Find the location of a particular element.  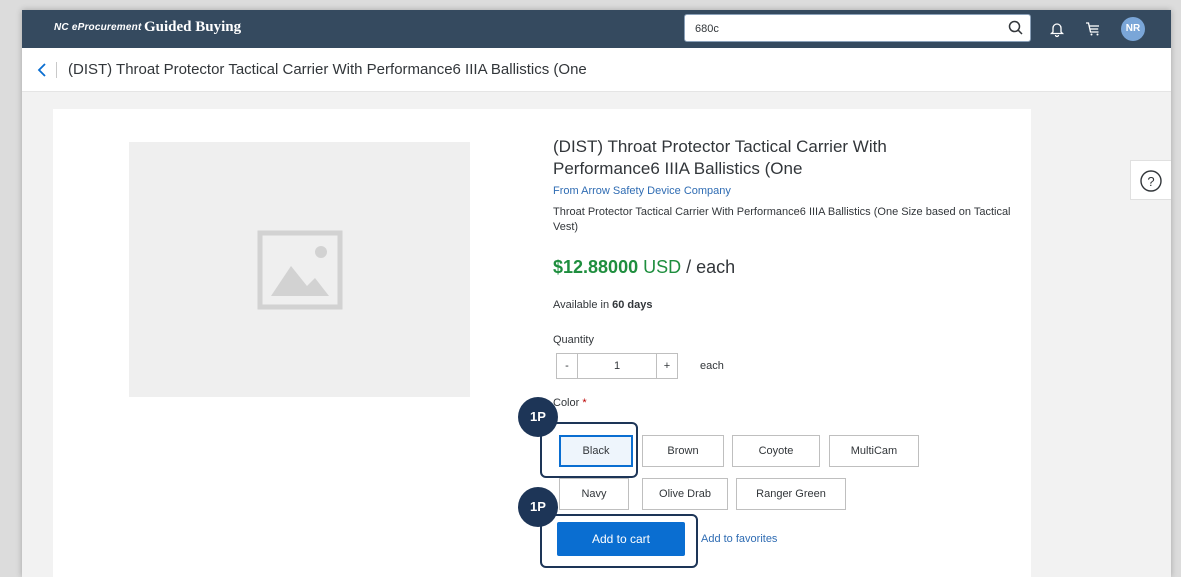

user-avatar: NR is located at coordinates (1133, 29).